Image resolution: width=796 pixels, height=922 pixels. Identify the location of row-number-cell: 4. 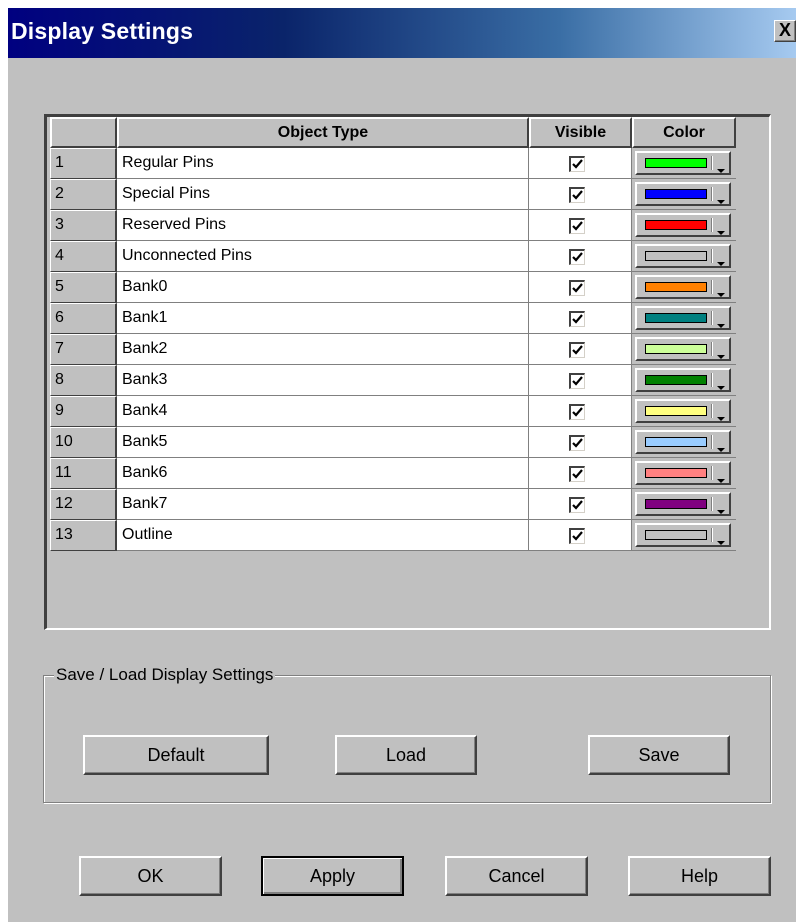
(83, 256).